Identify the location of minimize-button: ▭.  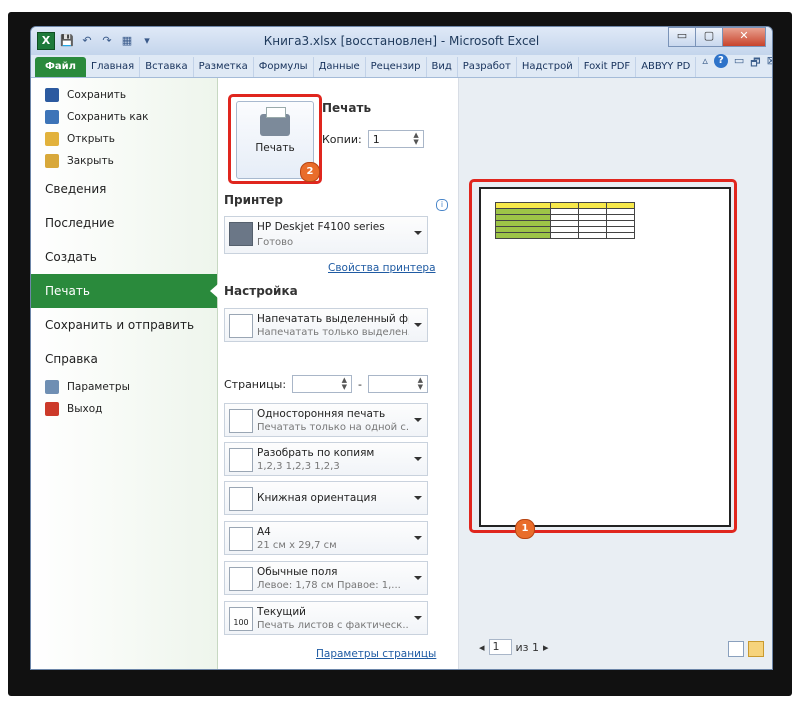
(682, 37).